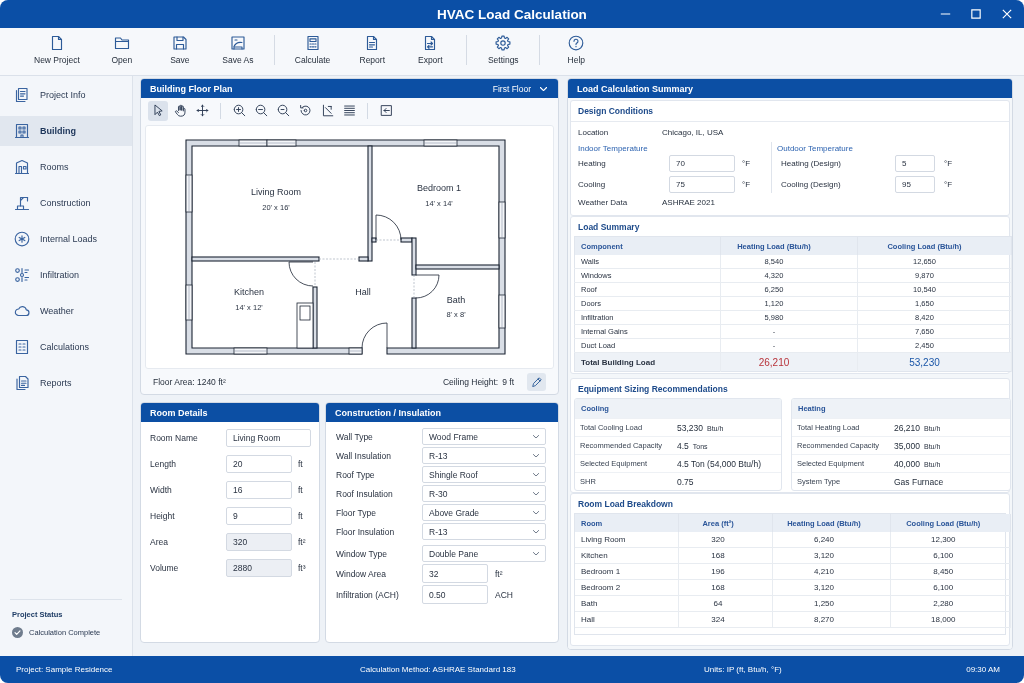 The width and height of the screenshot is (1024, 683). What do you see at coordinates (685, 481) in the screenshot?
I see `field-value: 0.75` at bounding box center [685, 481].